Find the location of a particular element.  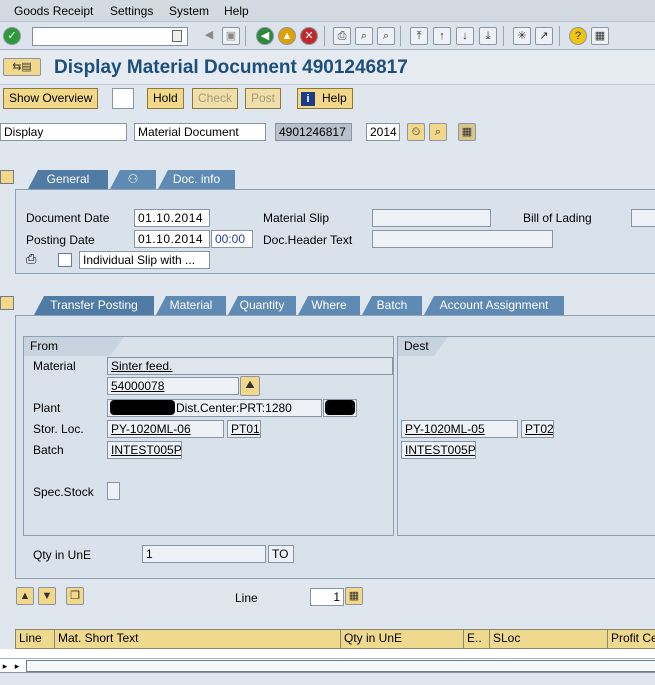

printer-icon: ⎙ is located at coordinates (31, 258).